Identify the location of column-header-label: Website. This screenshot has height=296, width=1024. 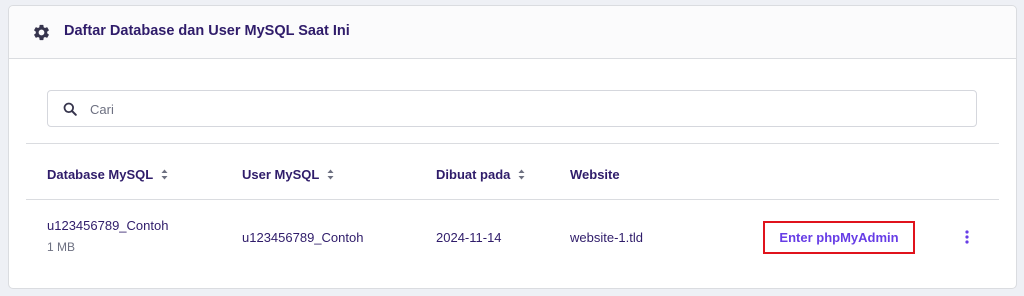
(595, 174).